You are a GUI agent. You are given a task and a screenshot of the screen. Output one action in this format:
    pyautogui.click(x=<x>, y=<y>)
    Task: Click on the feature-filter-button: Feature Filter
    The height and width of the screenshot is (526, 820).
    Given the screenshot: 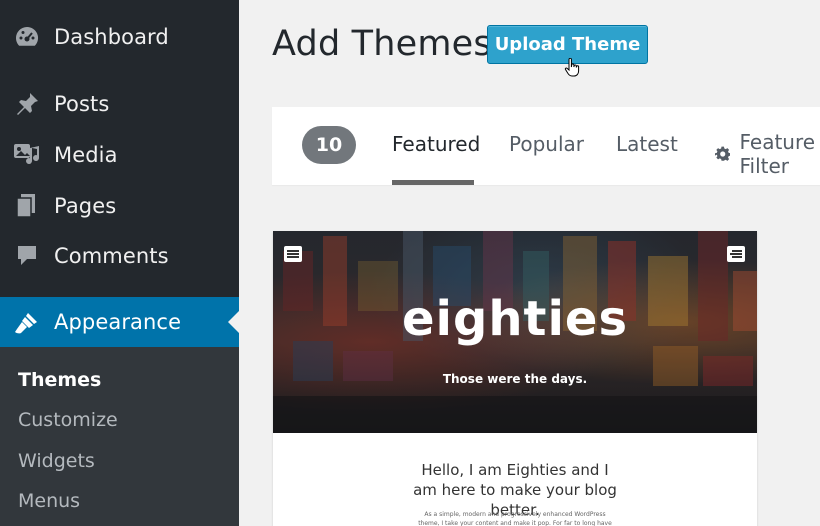 What is the action you would take?
    pyautogui.click(x=767, y=154)
    